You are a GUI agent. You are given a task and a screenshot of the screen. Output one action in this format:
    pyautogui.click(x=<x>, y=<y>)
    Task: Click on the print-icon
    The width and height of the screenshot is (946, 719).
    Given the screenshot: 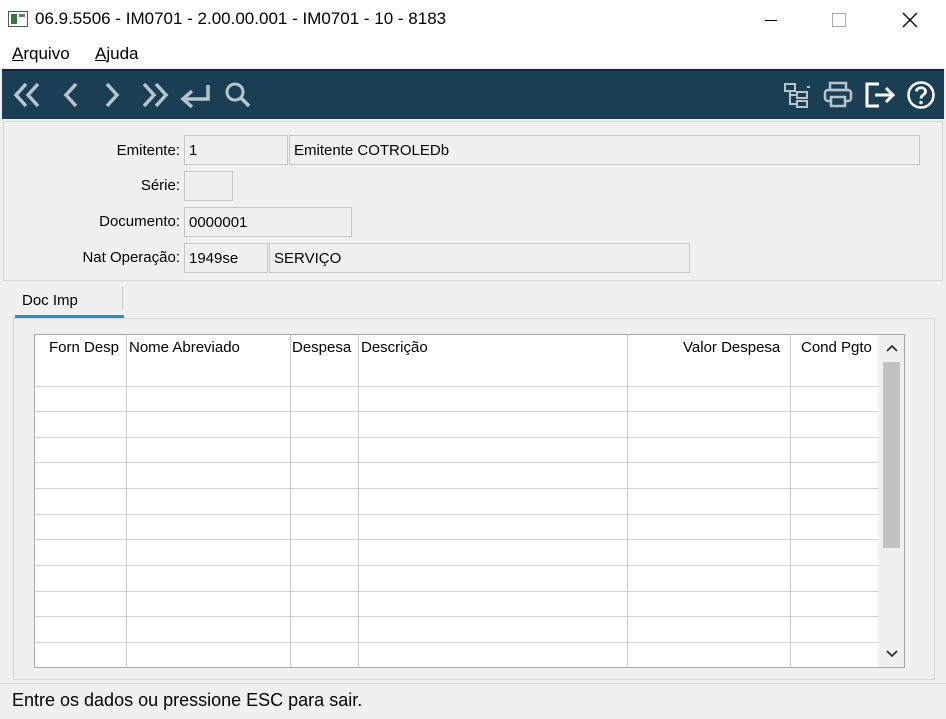 What is the action you would take?
    pyautogui.click(x=838, y=94)
    